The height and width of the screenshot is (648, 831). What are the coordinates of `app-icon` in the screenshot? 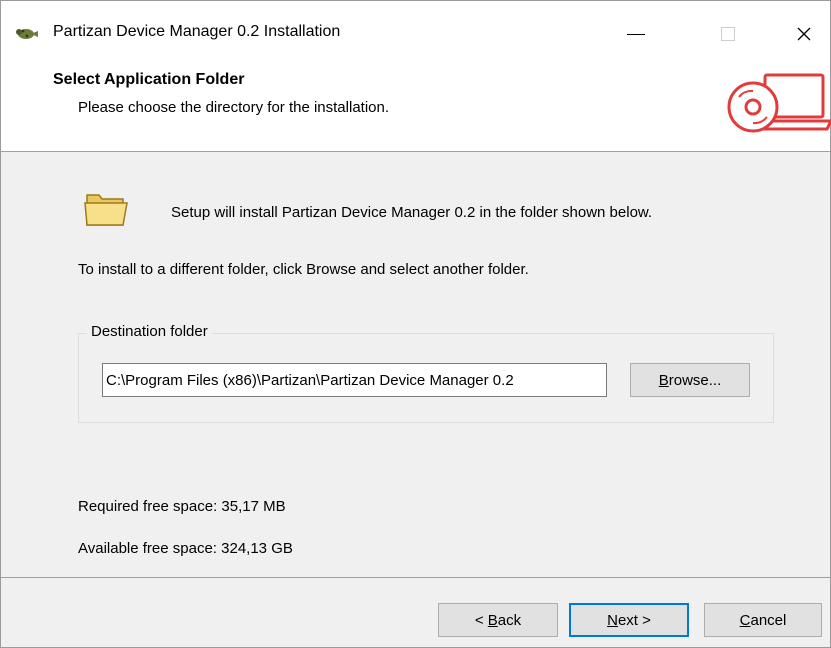 It's located at (27, 34).